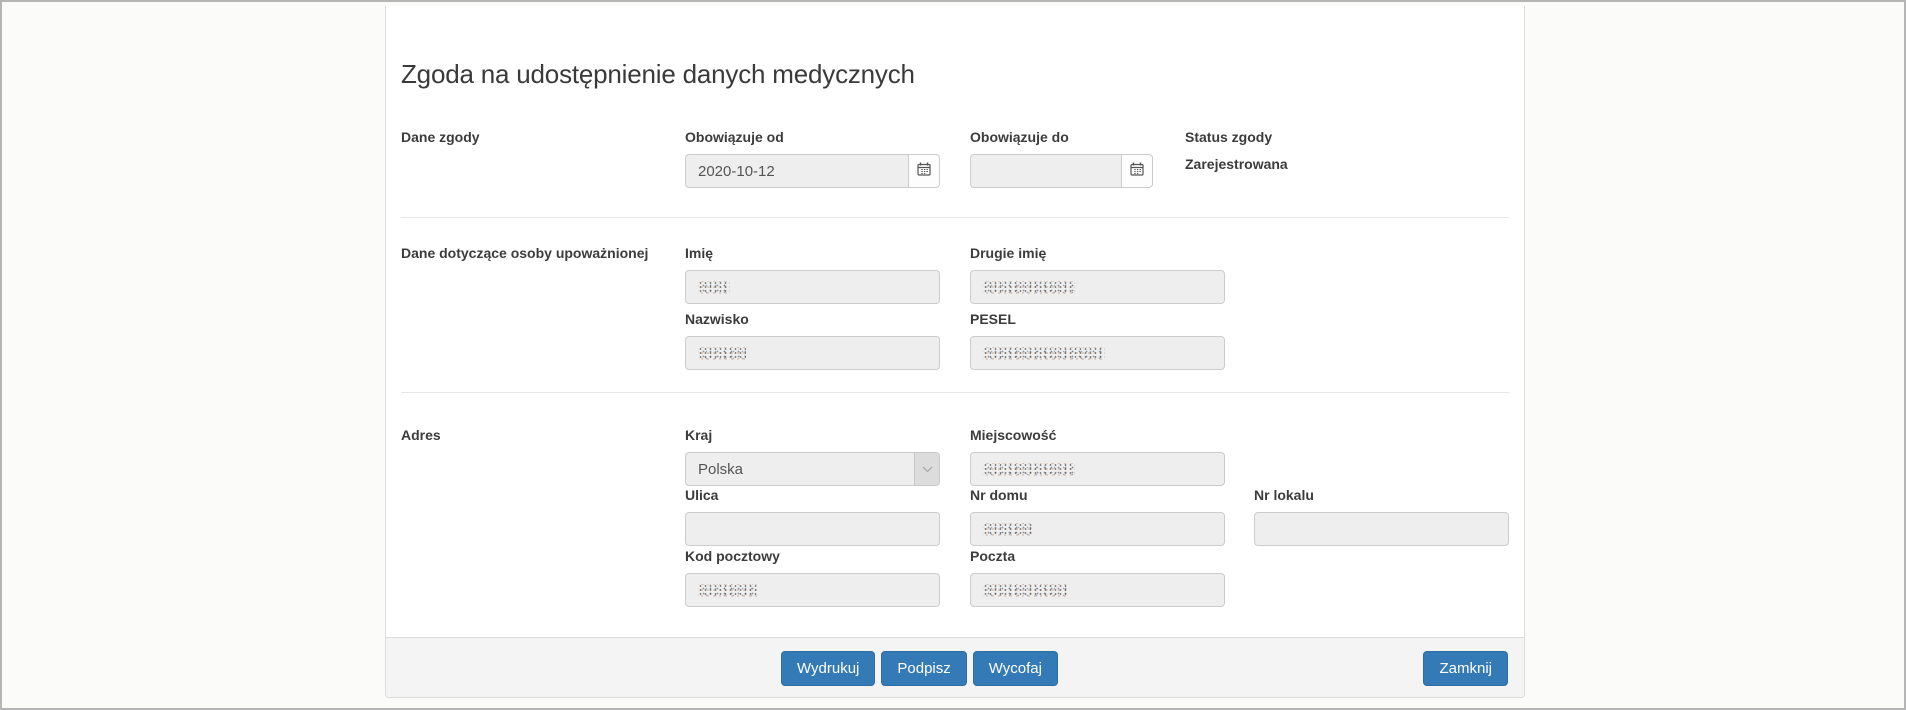 The width and height of the screenshot is (1906, 710). Describe the element at coordinates (1013, 435) in the screenshot. I see `city-label: Miejscowość` at that location.